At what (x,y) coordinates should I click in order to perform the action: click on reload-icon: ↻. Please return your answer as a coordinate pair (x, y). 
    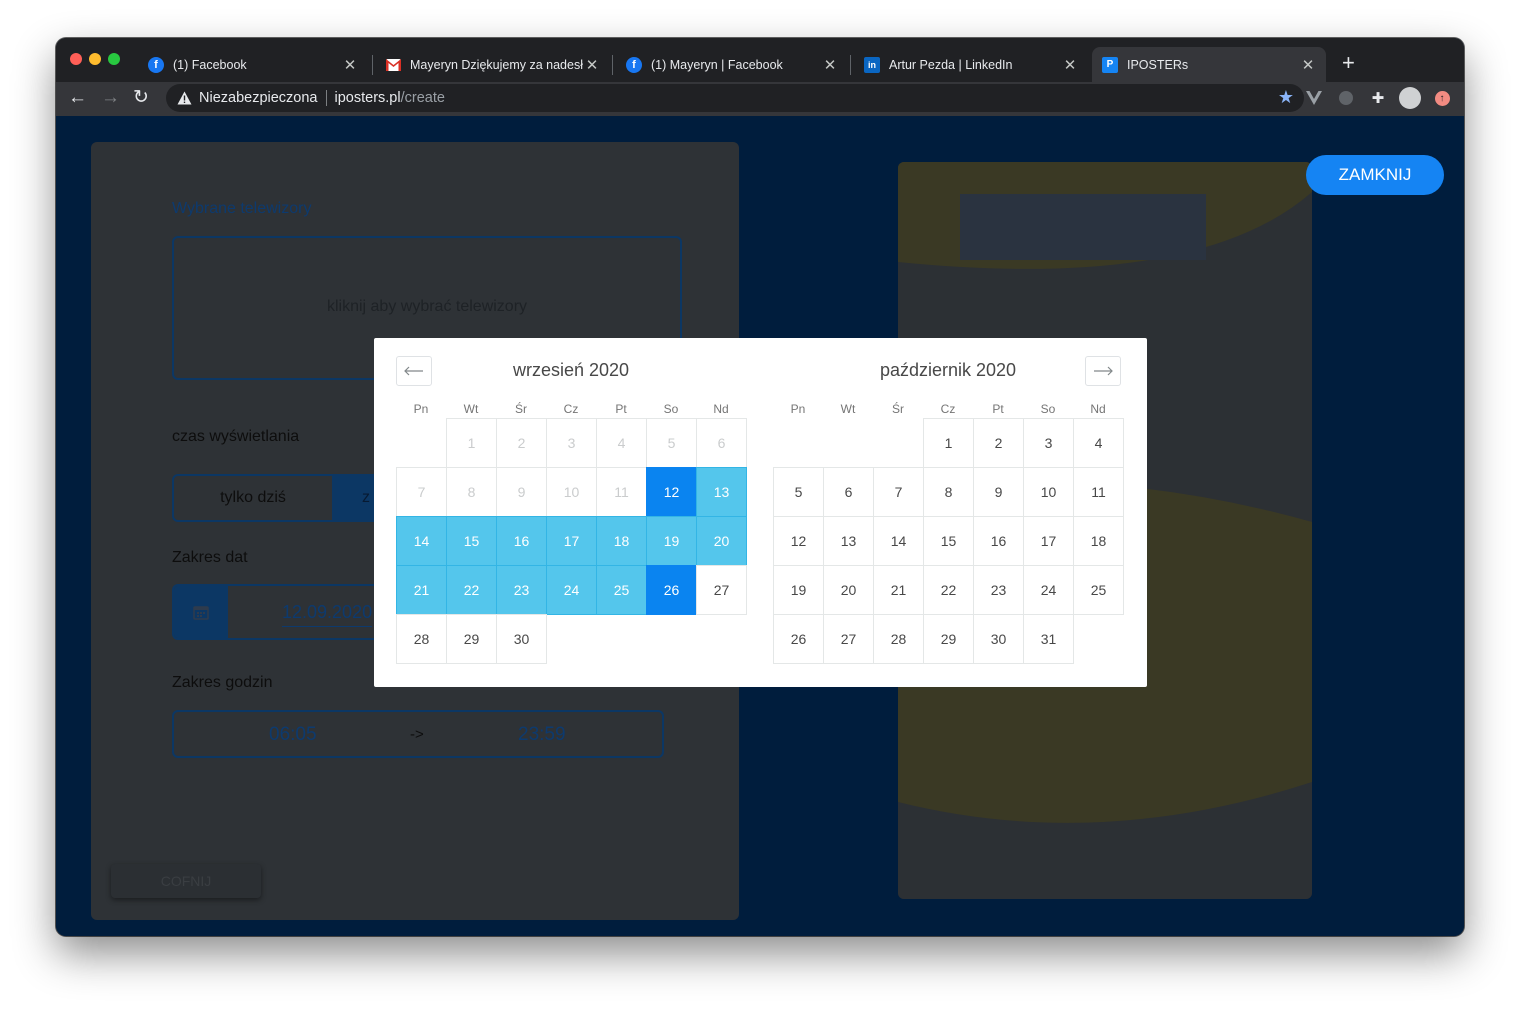
    Looking at the image, I should click on (141, 98).